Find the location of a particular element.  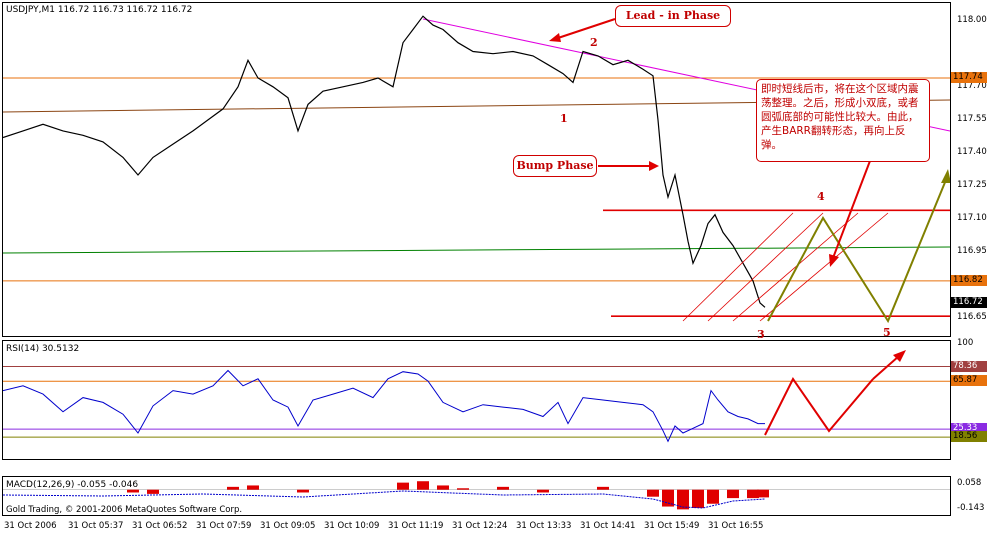

time-axis-tick: 31 Oct 07:59 is located at coordinates (224, 526).